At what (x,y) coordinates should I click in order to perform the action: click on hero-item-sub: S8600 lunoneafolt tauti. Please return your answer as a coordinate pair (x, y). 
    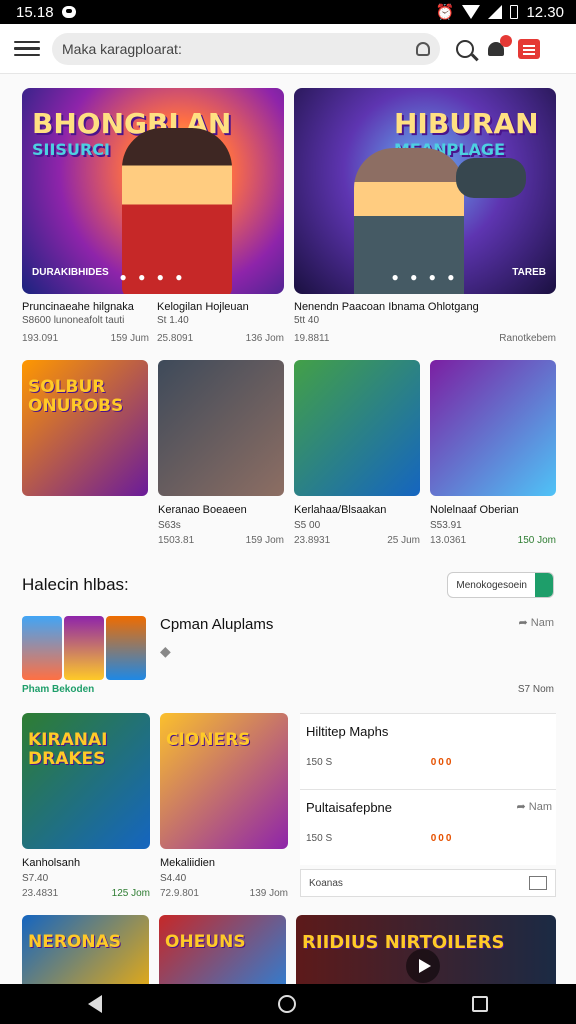
    Looking at the image, I should click on (73, 320).